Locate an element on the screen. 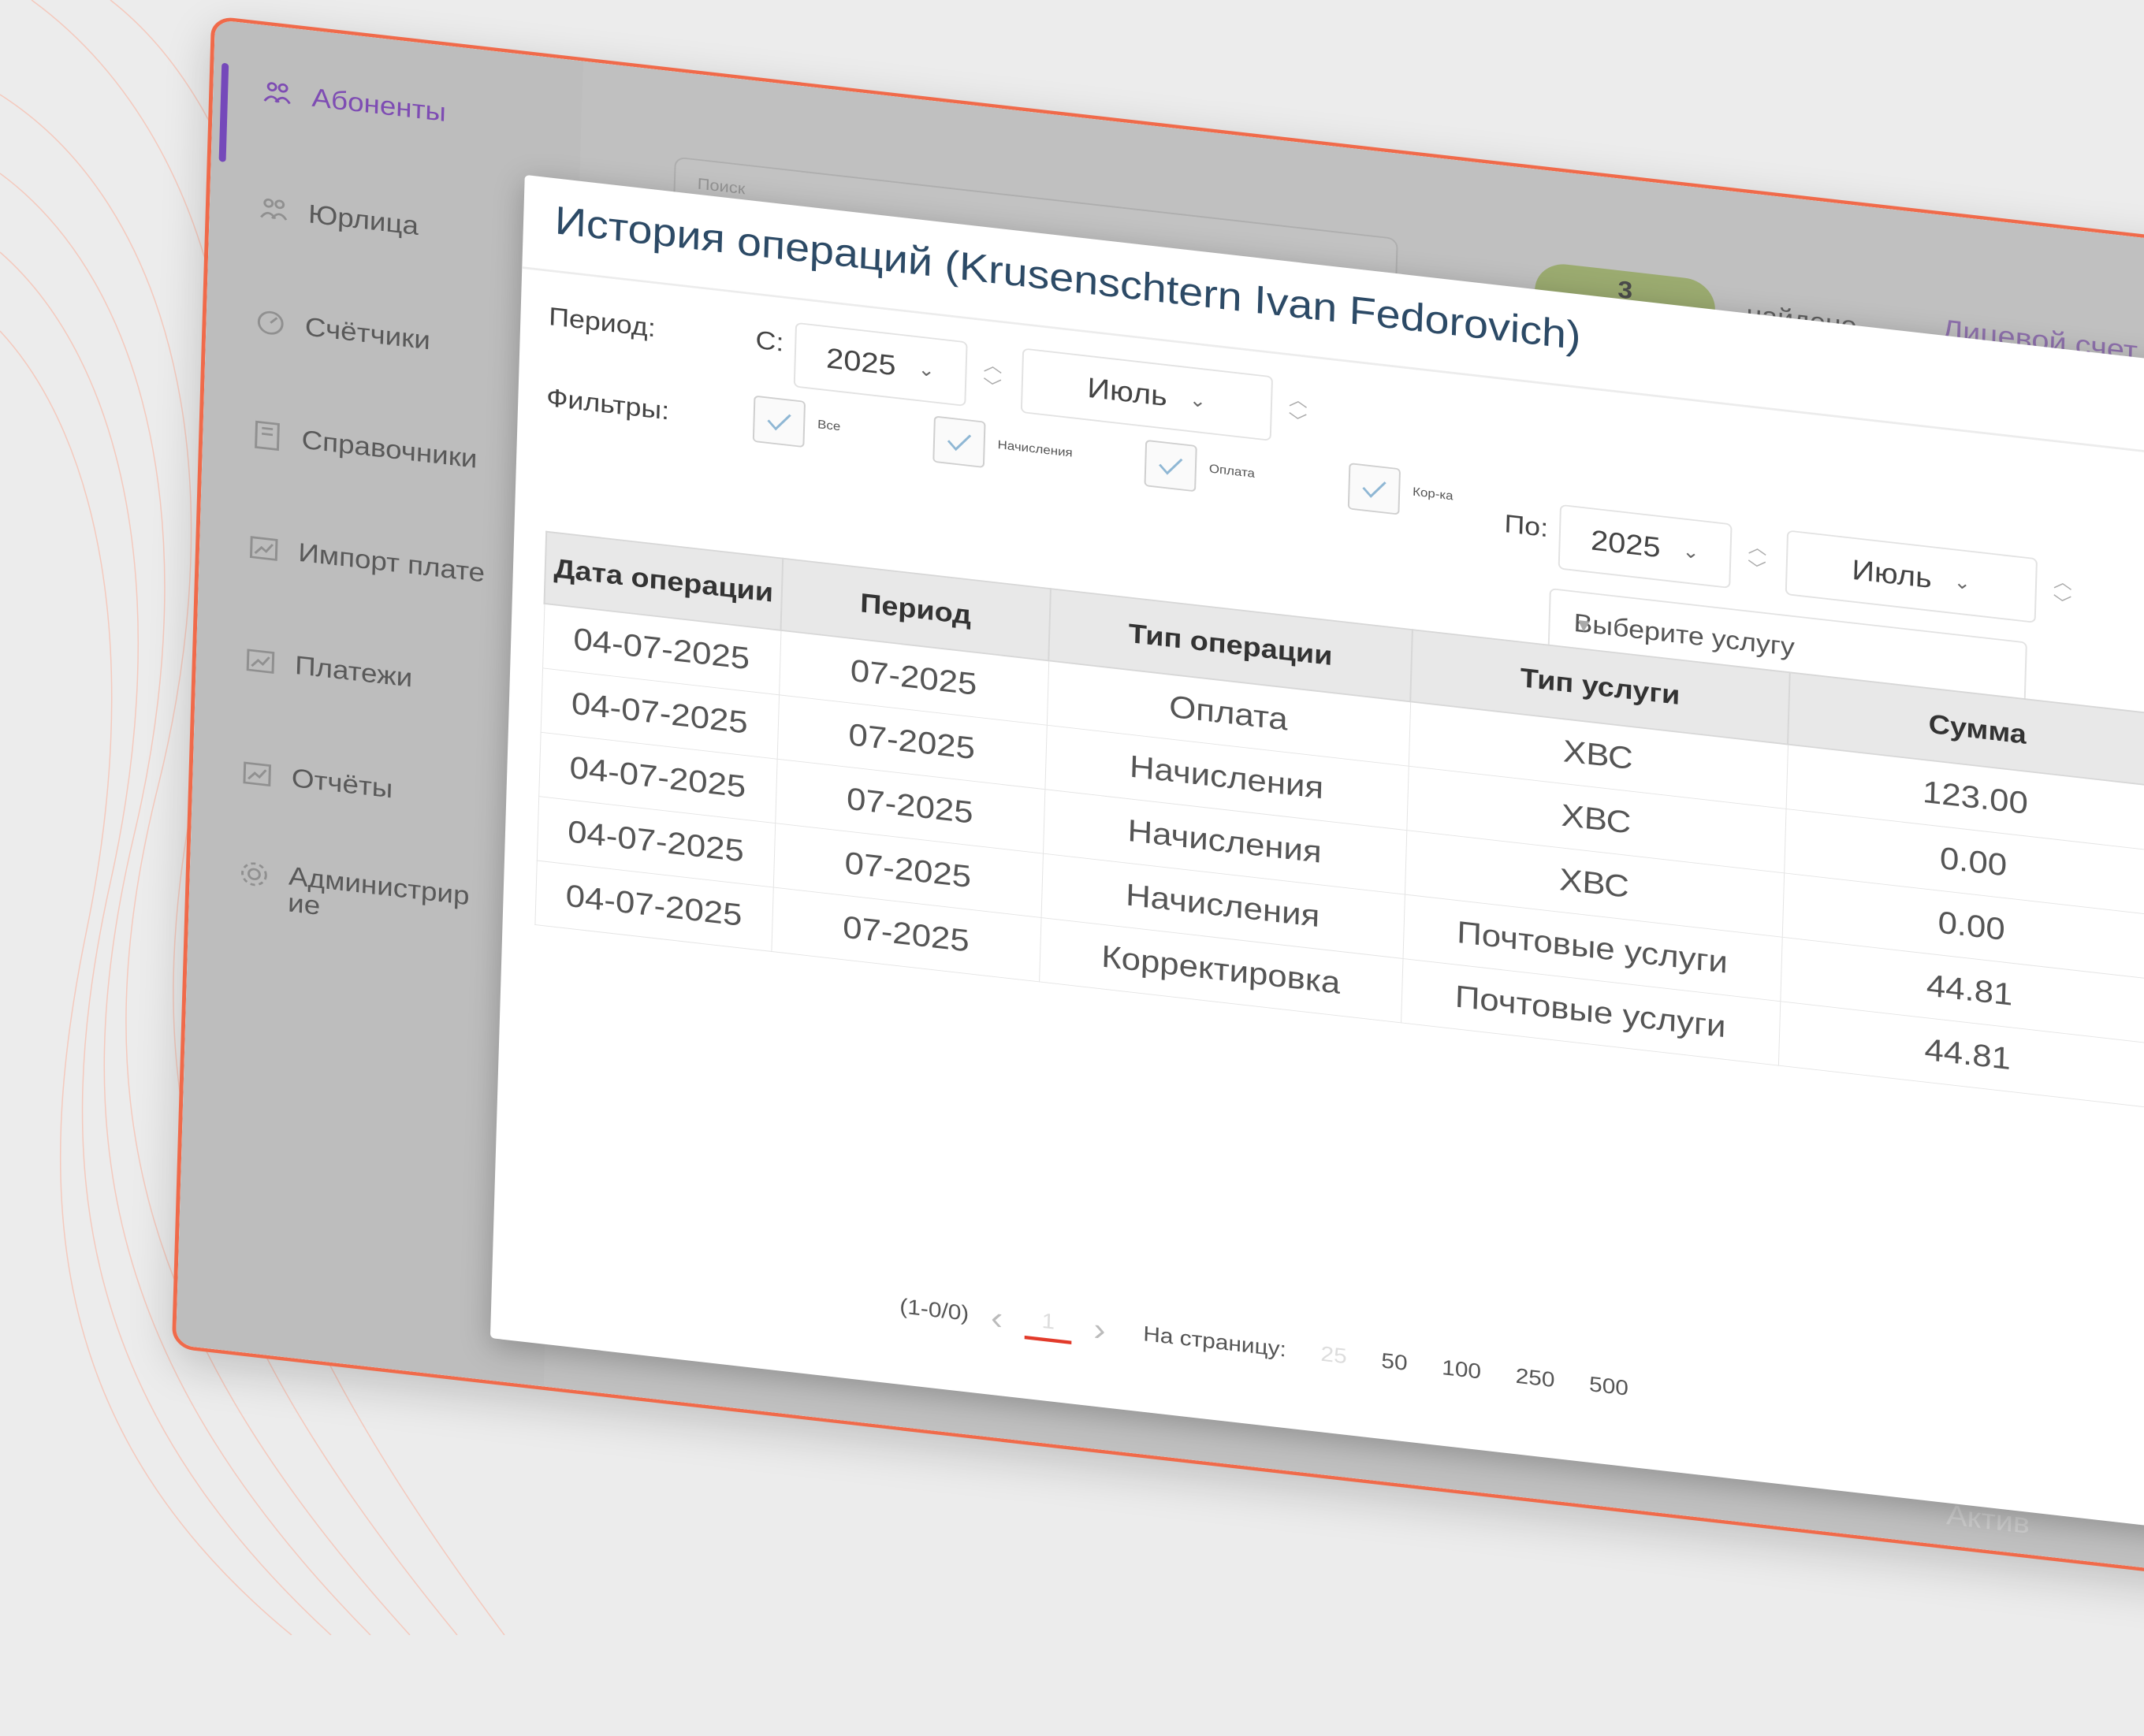  filter-charges-checkbox is located at coordinates (959, 441).